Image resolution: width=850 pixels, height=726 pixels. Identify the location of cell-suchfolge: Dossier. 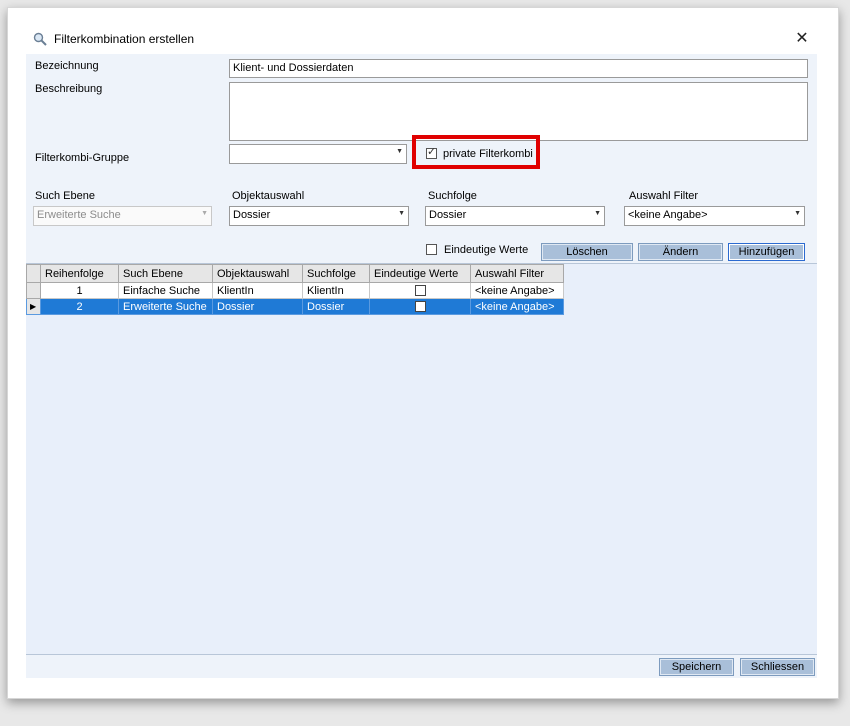
(336, 306).